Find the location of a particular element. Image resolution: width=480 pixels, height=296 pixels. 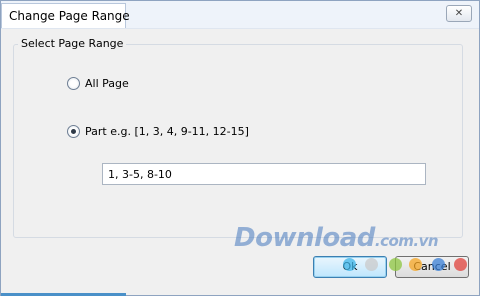

radio-part-row: Part e.g. [1, 3, 4, 9-11, 12-15] is located at coordinates (158, 131).